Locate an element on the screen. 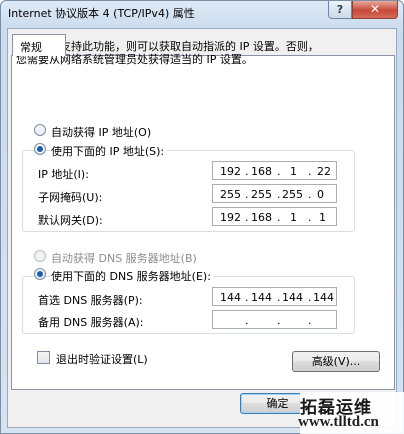 The image size is (404, 434). watermark-url: www.tlltd.cn is located at coordinates (338, 422).